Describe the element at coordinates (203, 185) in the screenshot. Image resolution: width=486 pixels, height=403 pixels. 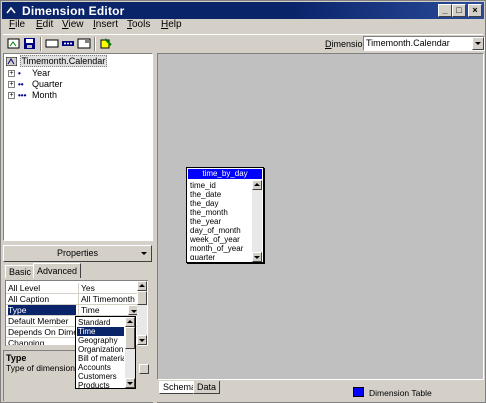
I see `table-column: time_id` at that location.